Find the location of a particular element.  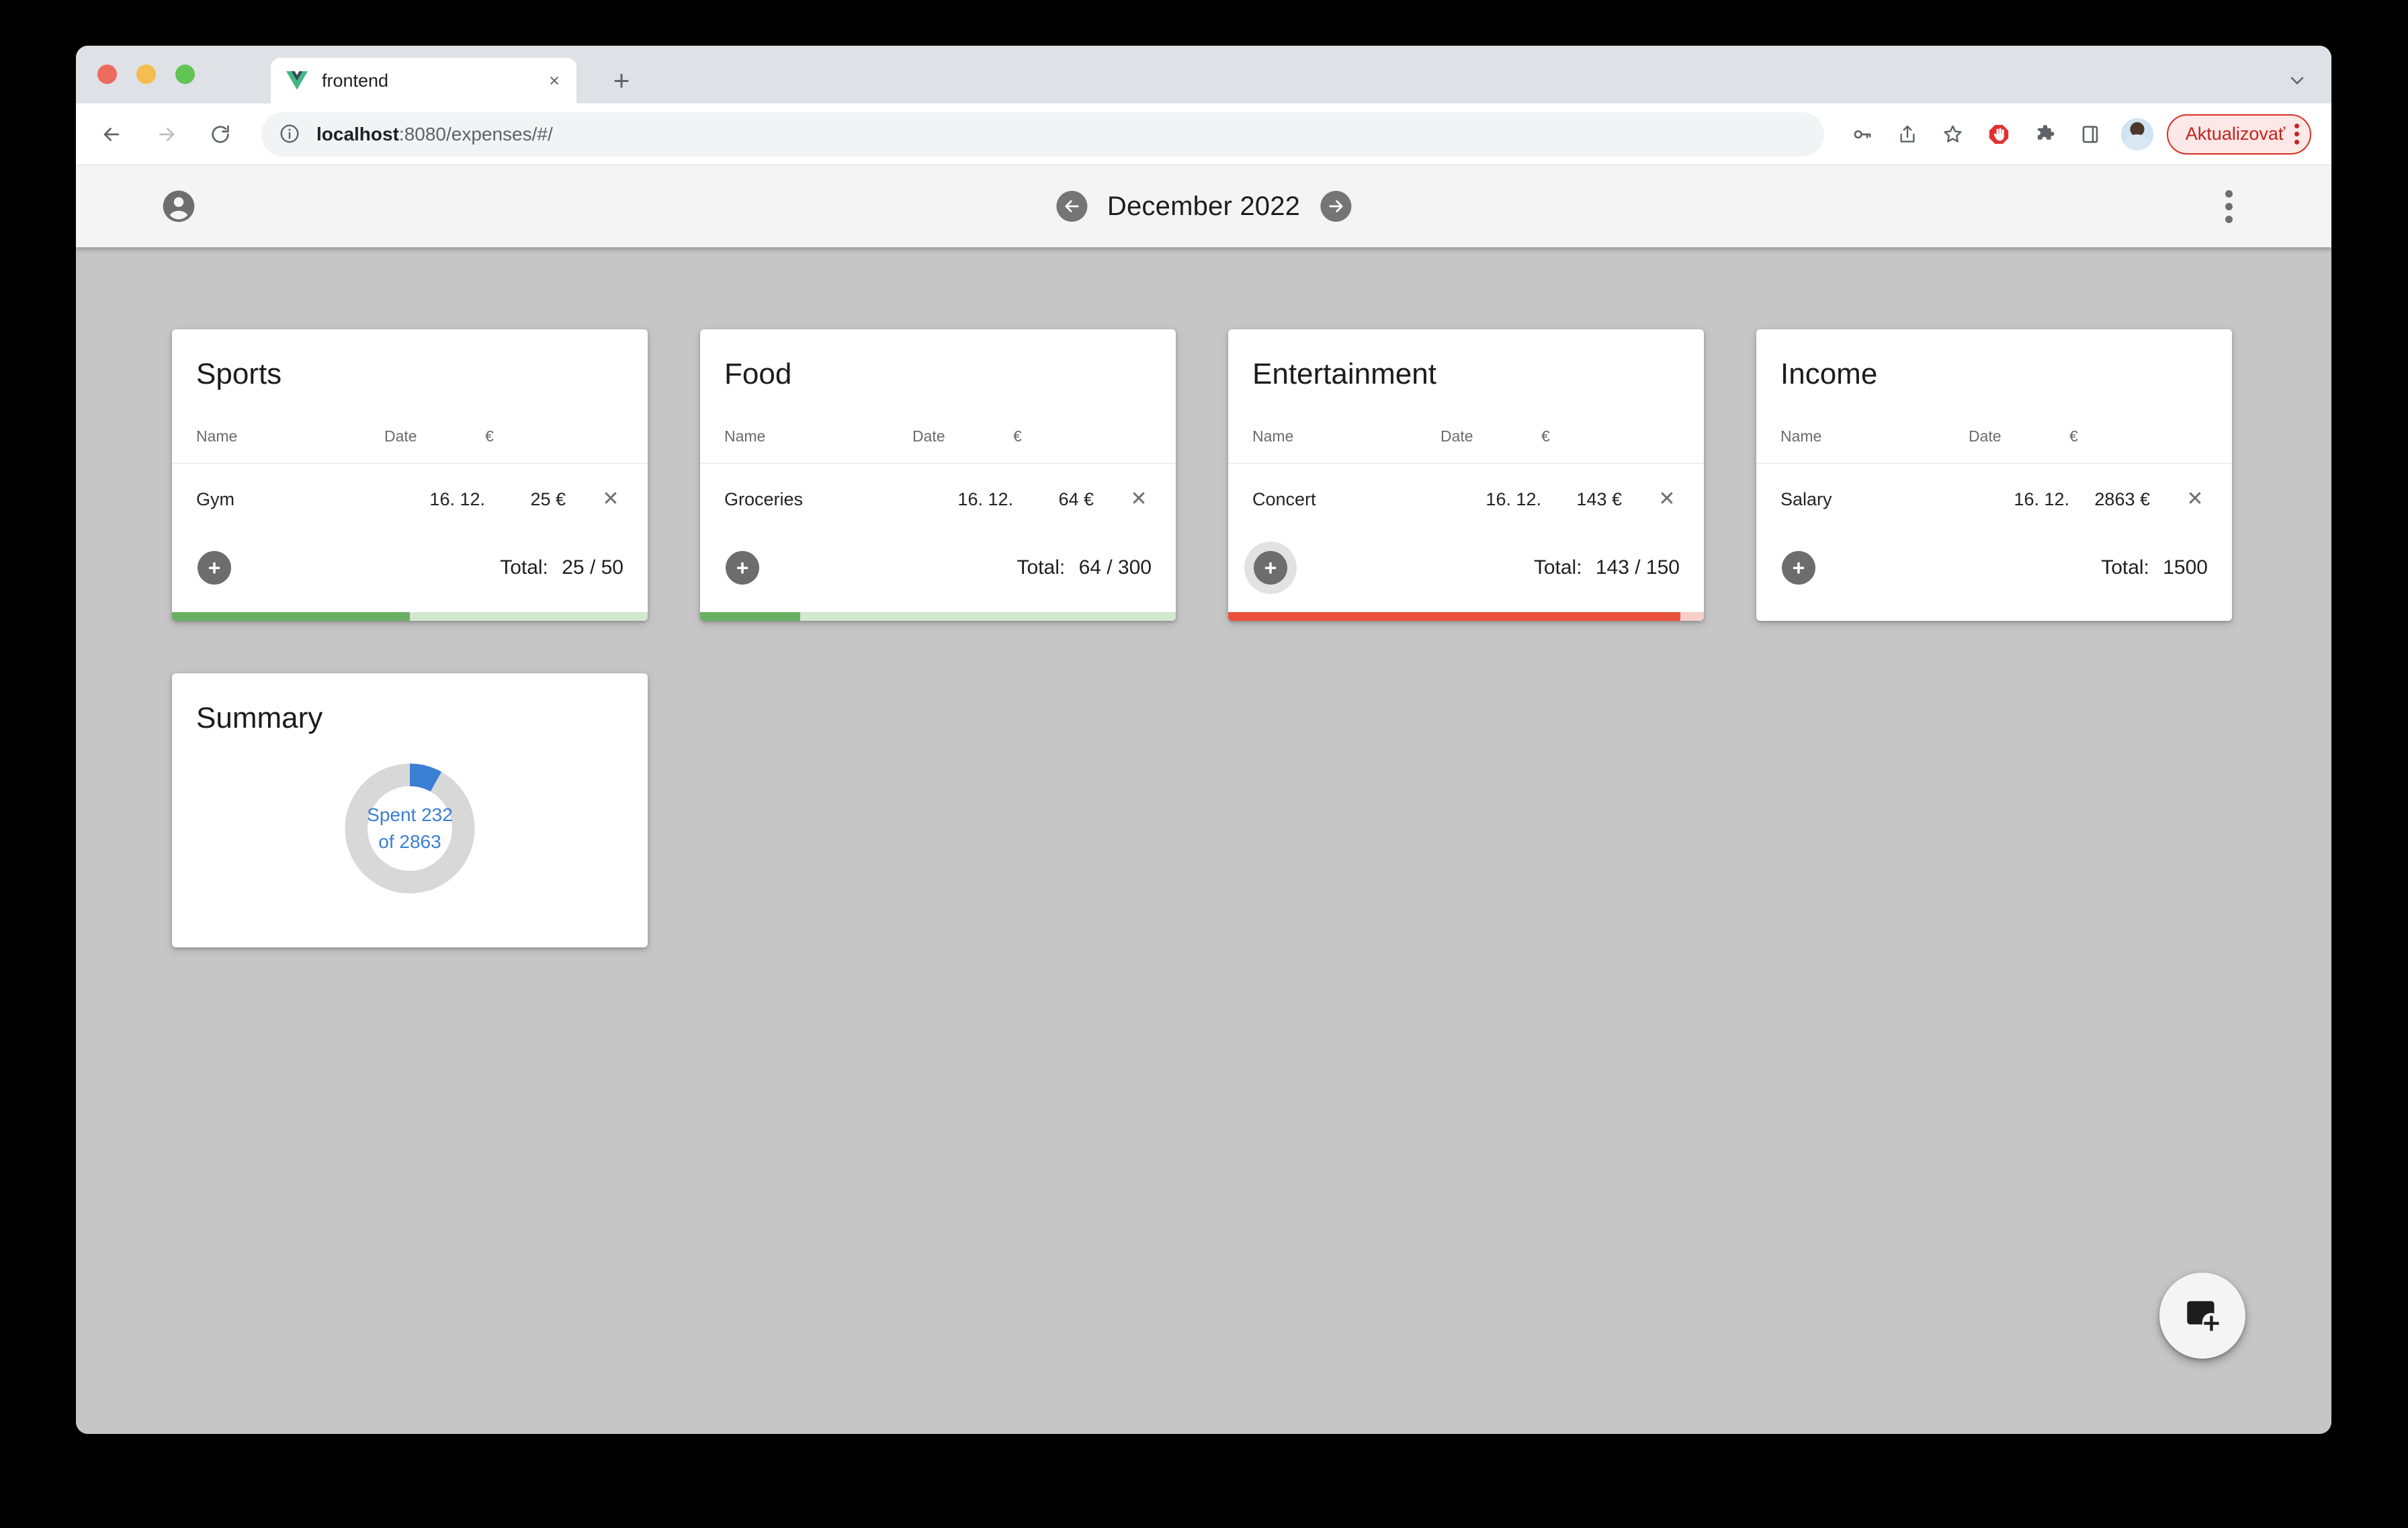

table-row: Salary 16. 12. 2863 € ✕ is located at coordinates (1994, 500).